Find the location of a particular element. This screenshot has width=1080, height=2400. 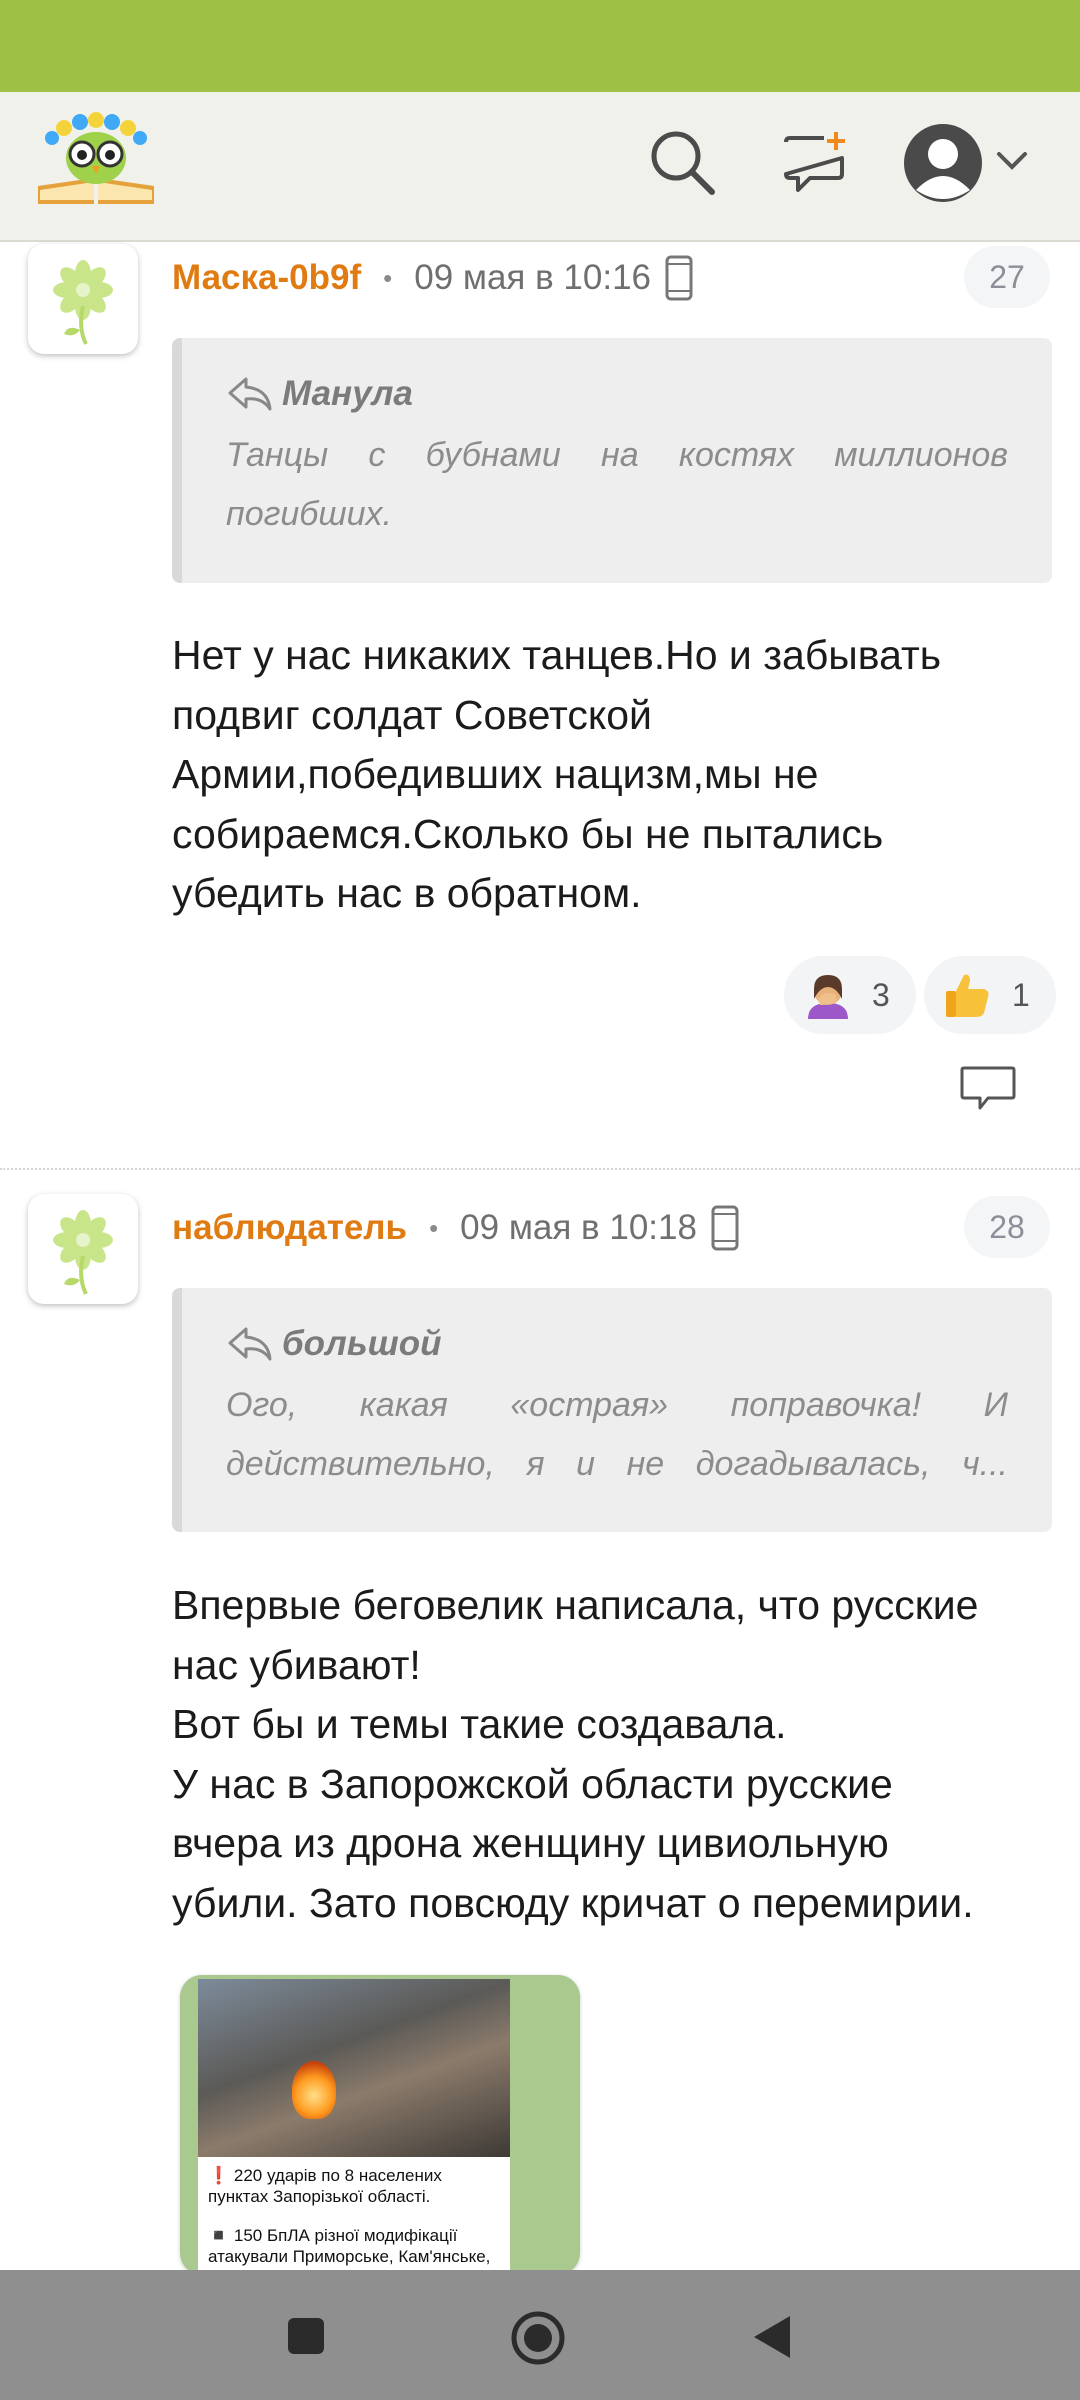

home-button-icon is located at coordinates (538, 2338).